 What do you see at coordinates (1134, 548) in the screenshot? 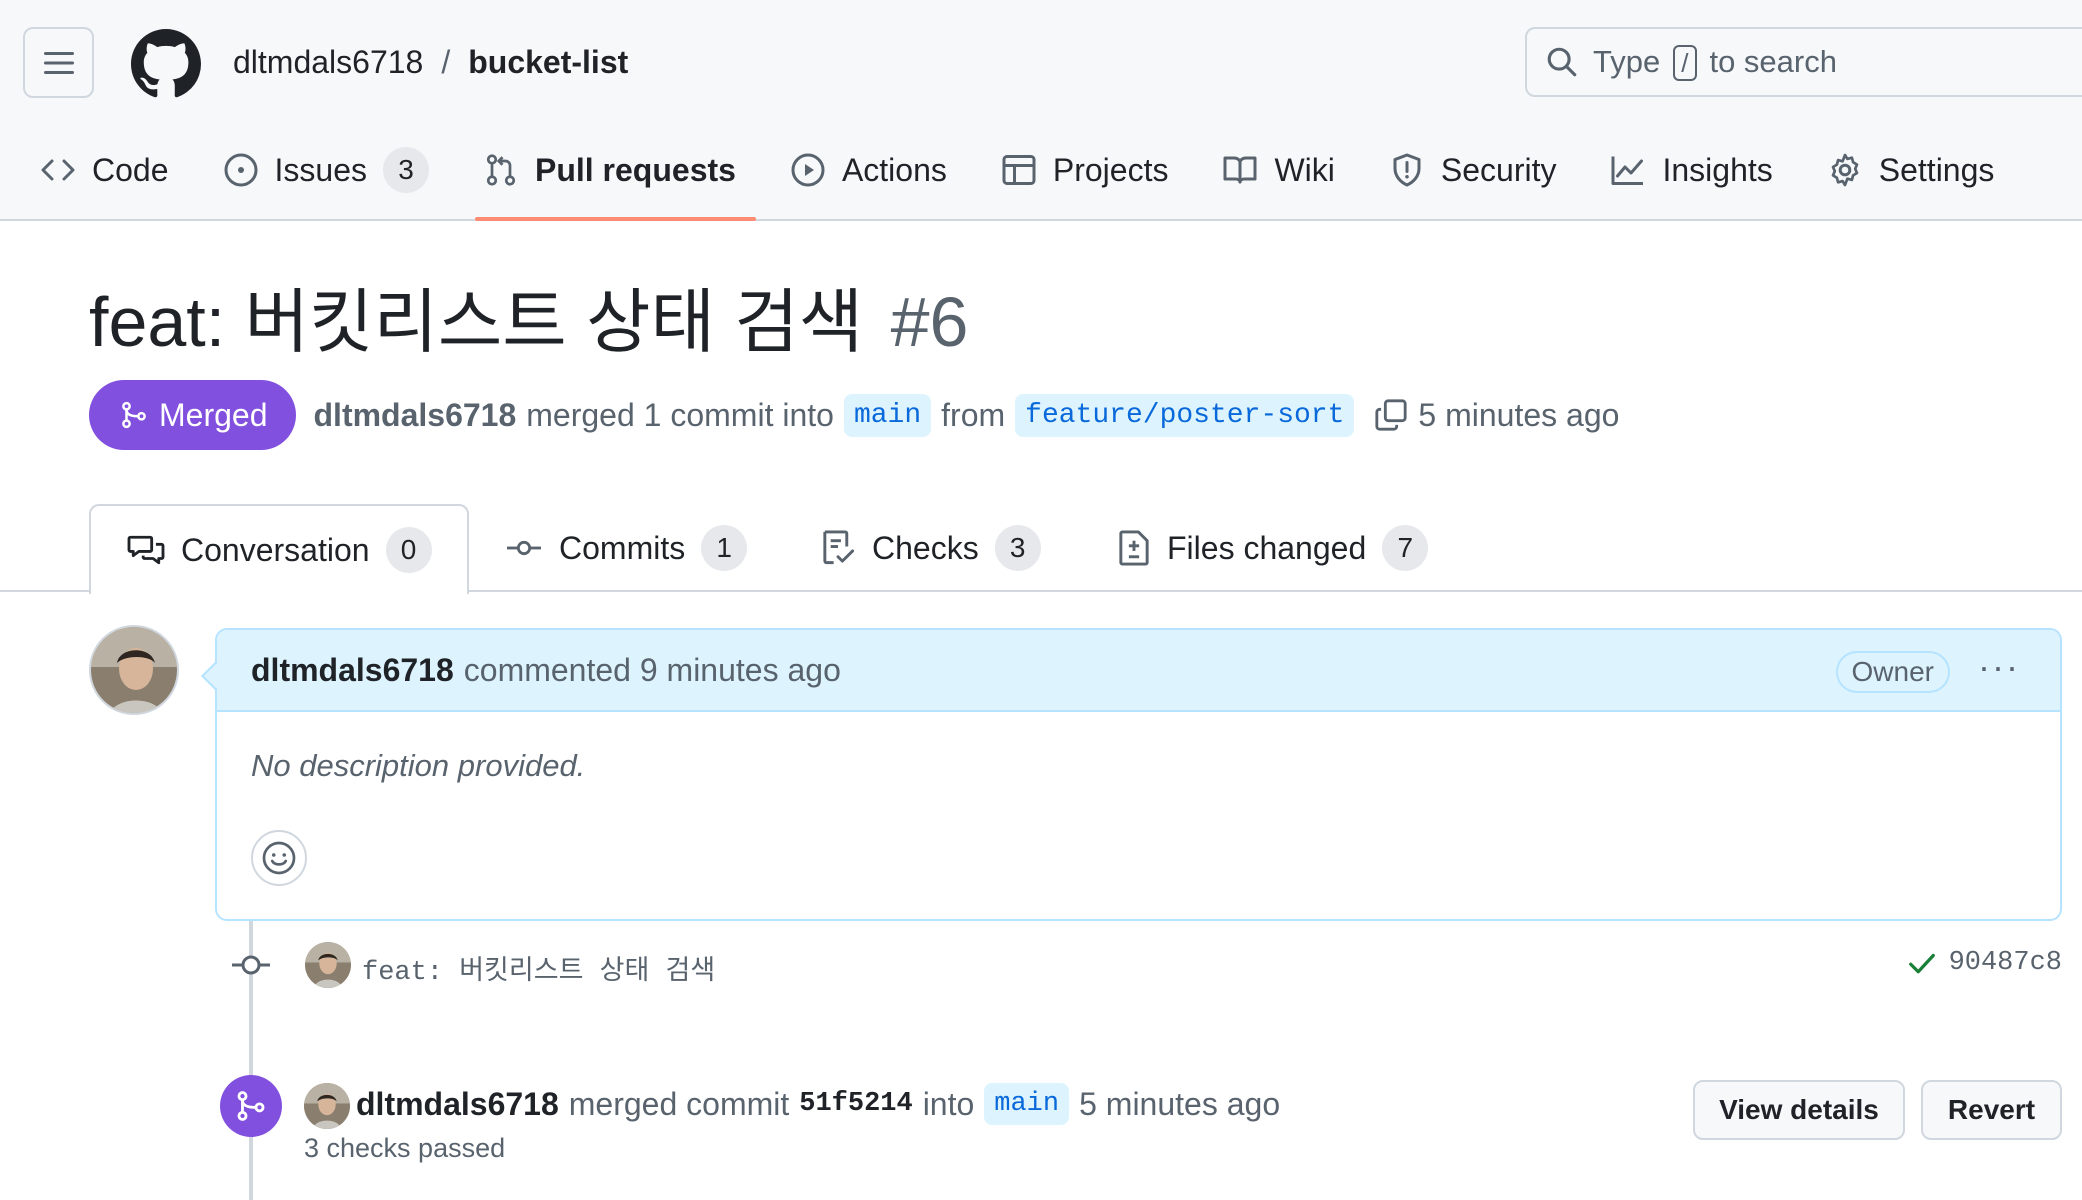
I see `file-diff-icon` at bounding box center [1134, 548].